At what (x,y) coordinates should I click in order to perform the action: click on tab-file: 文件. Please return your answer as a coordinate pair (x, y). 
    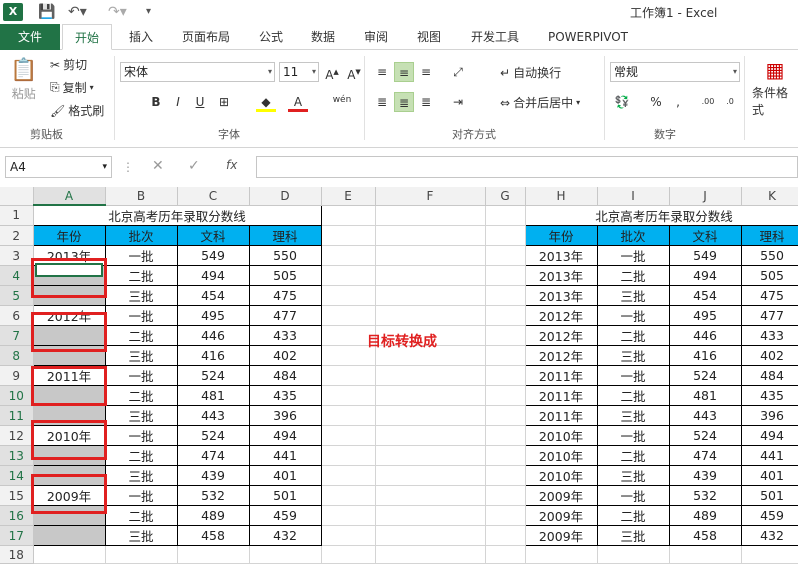
    Looking at the image, I should click on (30, 37).